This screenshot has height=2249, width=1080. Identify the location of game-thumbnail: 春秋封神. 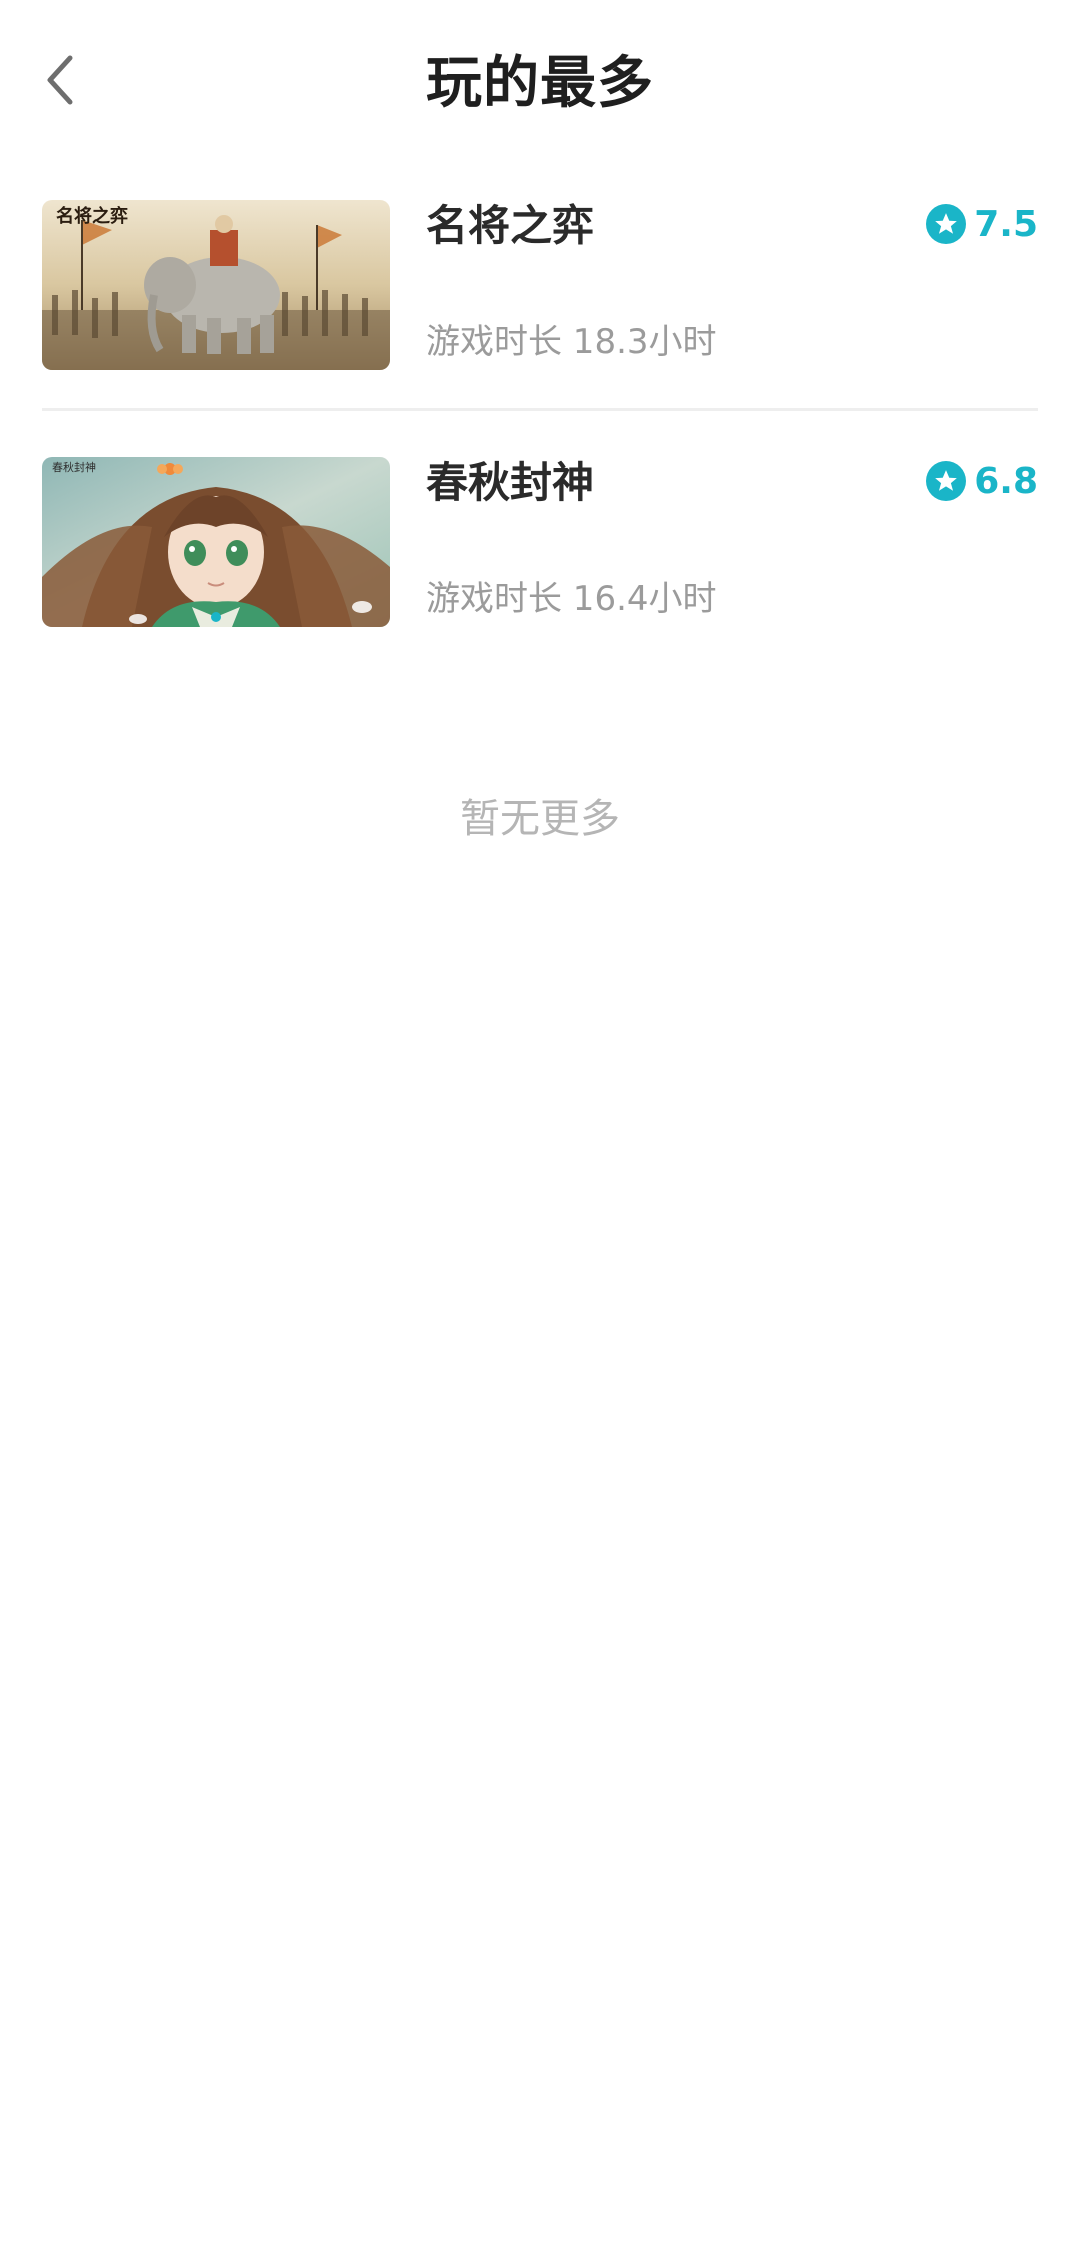
(216, 542).